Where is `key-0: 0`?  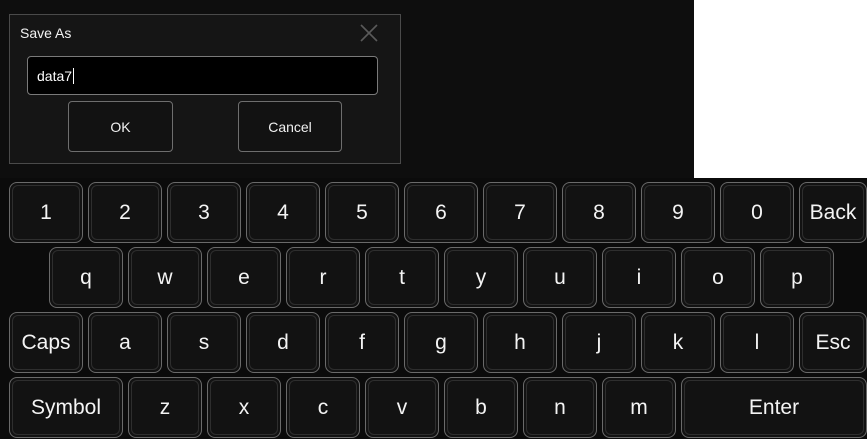 key-0: 0 is located at coordinates (757, 212).